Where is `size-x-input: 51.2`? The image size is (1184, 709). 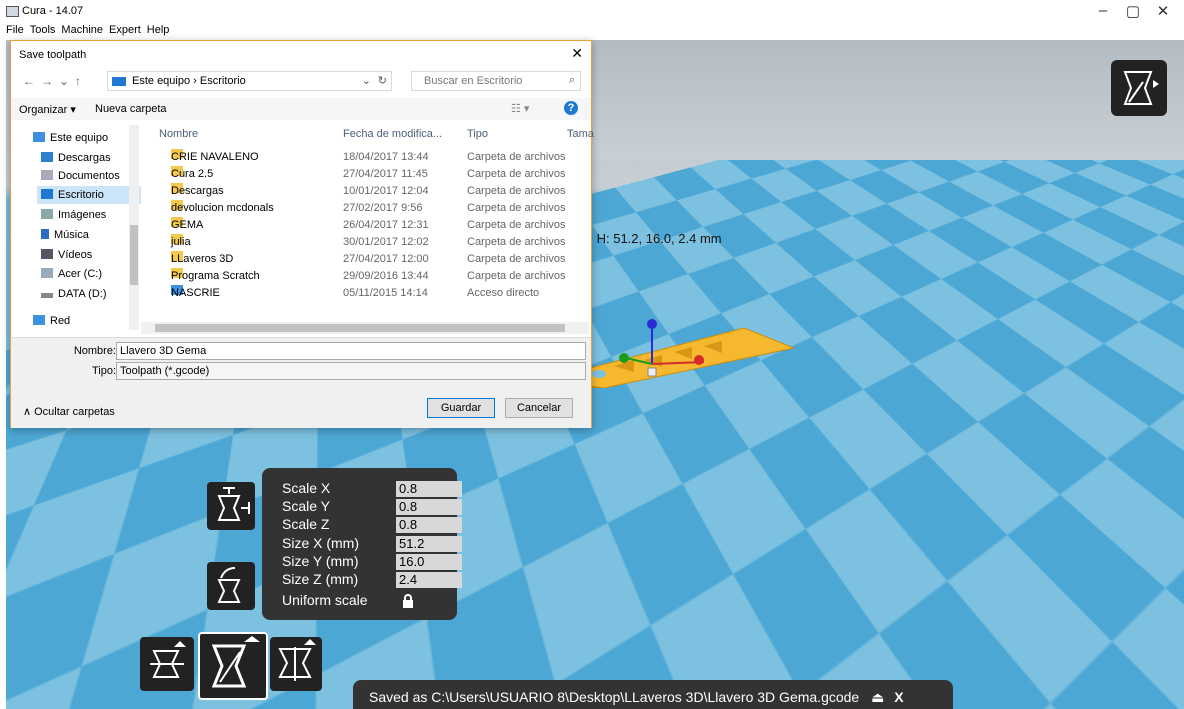 size-x-input: 51.2 is located at coordinates (429, 544).